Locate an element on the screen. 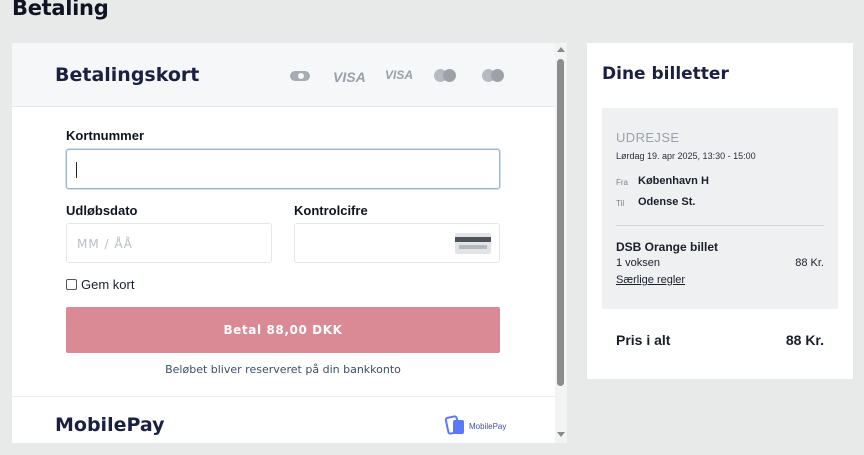 This screenshot has height=455, width=864. save-card-checkbox is located at coordinates (71, 284).